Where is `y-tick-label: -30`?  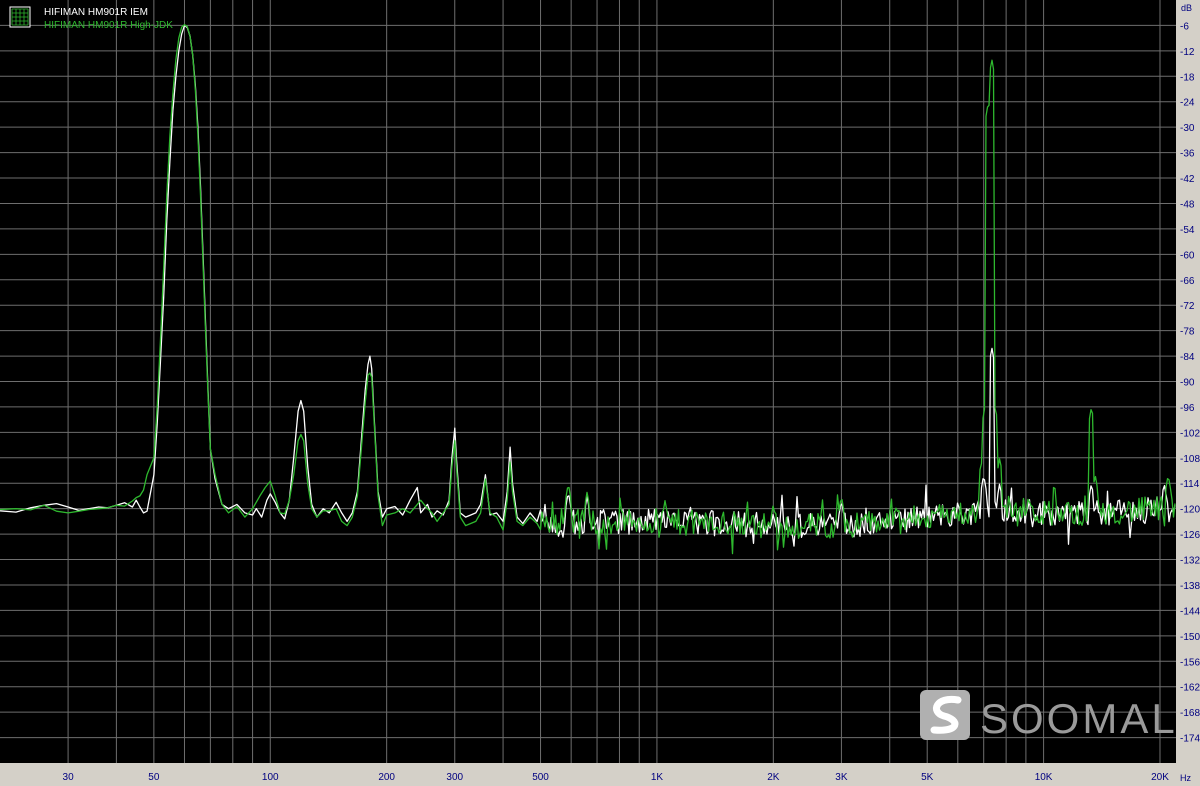
y-tick-label: -30 is located at coordinates (1187, 128).